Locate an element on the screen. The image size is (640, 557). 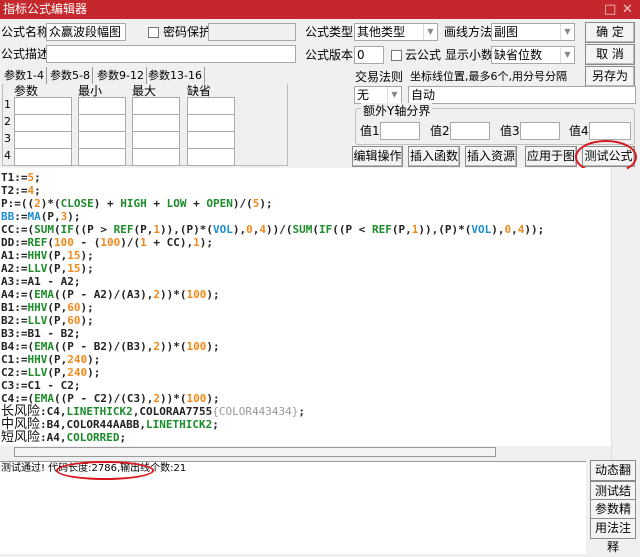
password-checkbox is located at coordinates (153, 32).